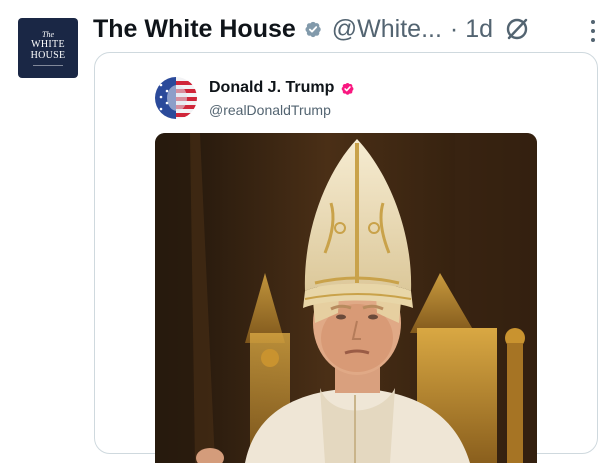 The height and width of the screenshot is (463, 615). I want to click on quoted-author-name-row: Donald J. Trump, so click(282, 88).